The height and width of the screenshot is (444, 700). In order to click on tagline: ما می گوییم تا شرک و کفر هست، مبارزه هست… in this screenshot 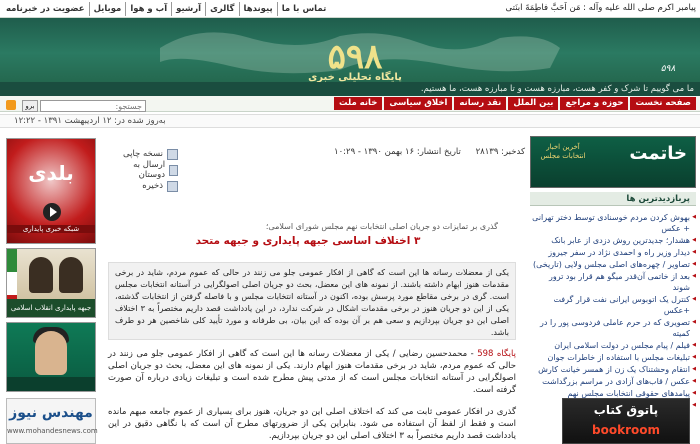, I will do `click(350, 89)`.